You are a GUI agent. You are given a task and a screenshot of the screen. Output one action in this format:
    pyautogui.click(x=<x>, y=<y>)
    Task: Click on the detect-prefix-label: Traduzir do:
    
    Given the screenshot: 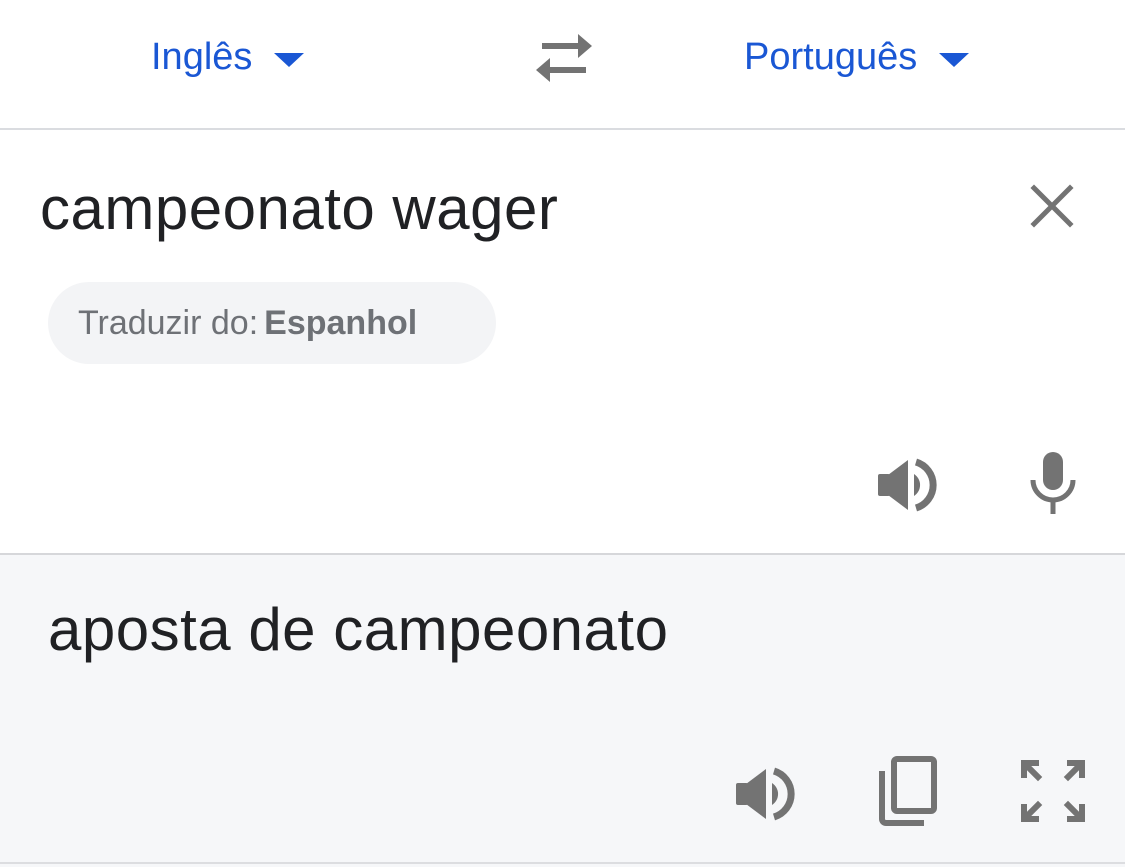 What is the action you would take?
    pyautogui.click(x=168, y=322)
    